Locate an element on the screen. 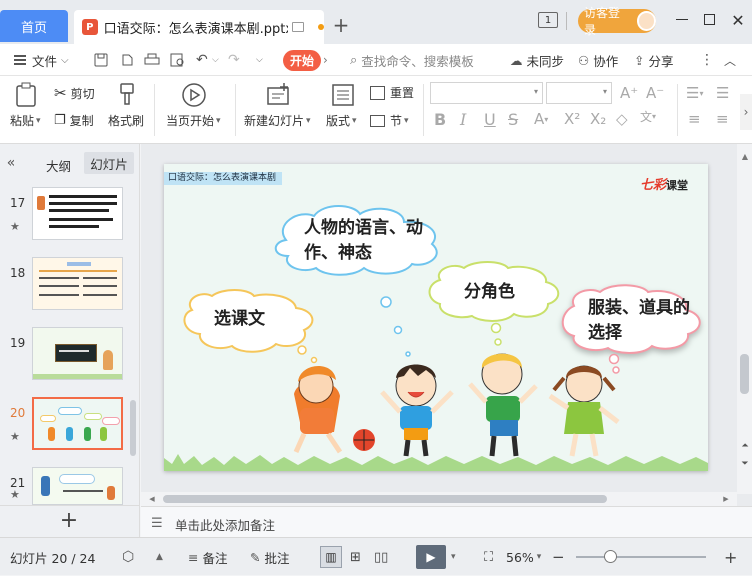 This screenshot has width=752, height=576. reading-view-icon: ▯▯ is located at coordinates (381, 557).